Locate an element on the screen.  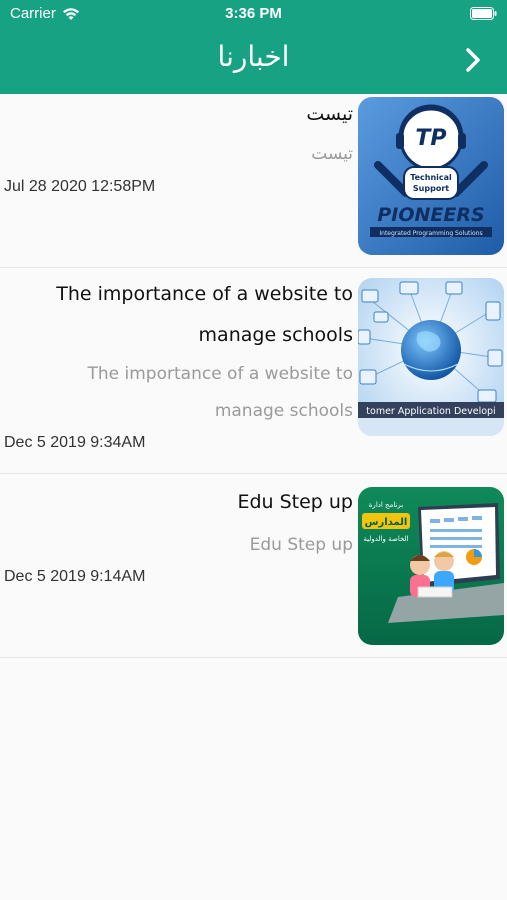
svg-text: Technical is located at coordinates (431, 177).